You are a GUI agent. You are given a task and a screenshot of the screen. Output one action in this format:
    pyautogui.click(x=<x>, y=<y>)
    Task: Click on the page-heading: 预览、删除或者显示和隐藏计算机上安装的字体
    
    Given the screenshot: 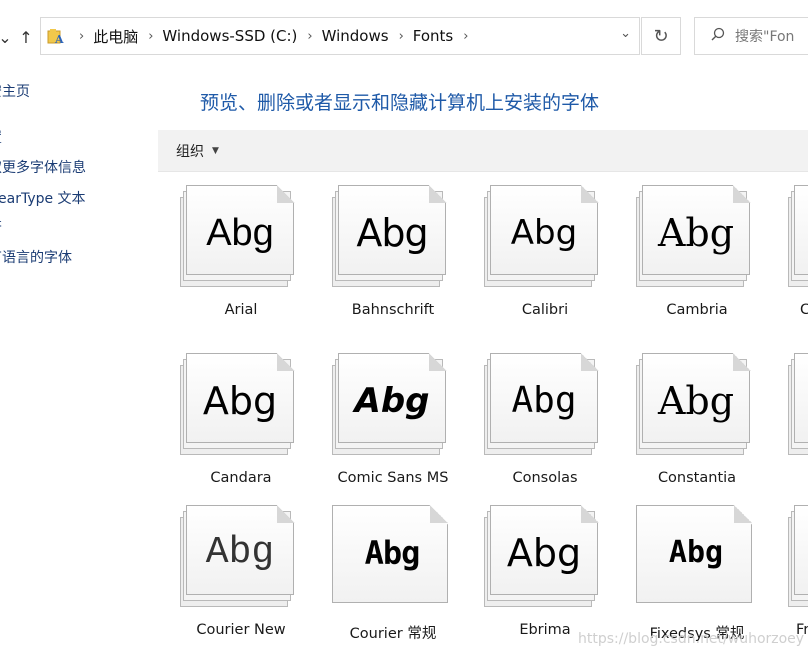 What is the action you would take?
    pyautogui.click(x=400, y=103)
    